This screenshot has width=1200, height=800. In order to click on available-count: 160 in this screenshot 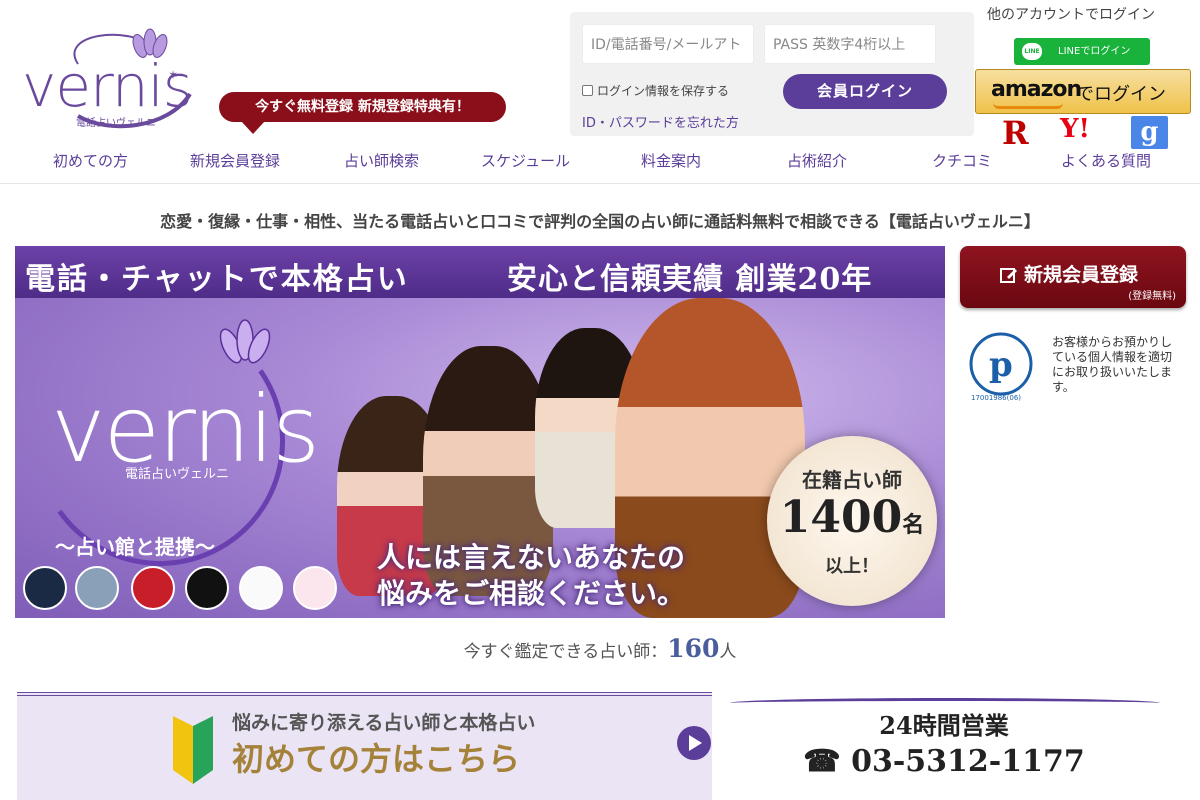, I will do `click(693, 648)`.